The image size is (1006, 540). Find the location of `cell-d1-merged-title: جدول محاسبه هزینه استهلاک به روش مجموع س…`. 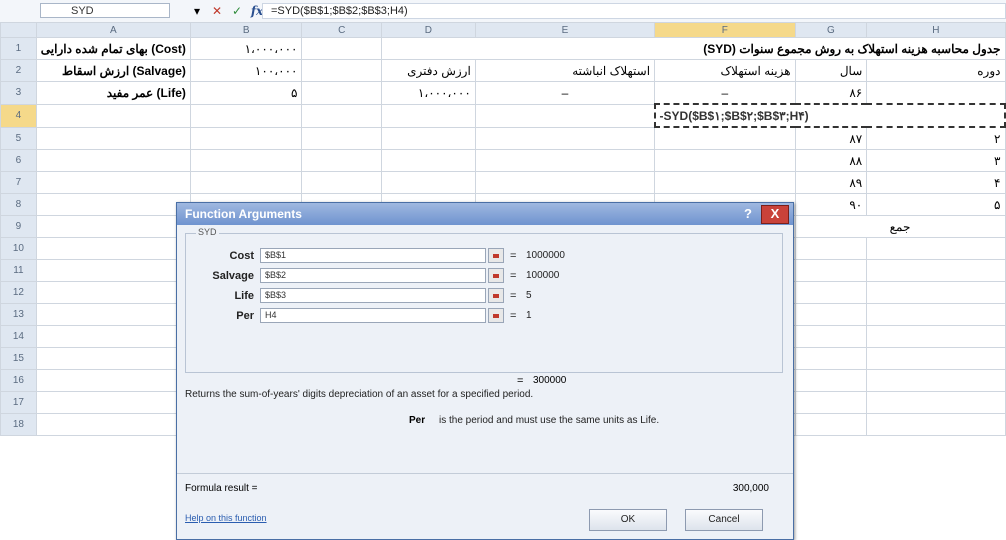

cell-d1-merged-title: جدول محاسبه هزینه استهلاک به روش مجموع س… is located at coordinates (693, 48).